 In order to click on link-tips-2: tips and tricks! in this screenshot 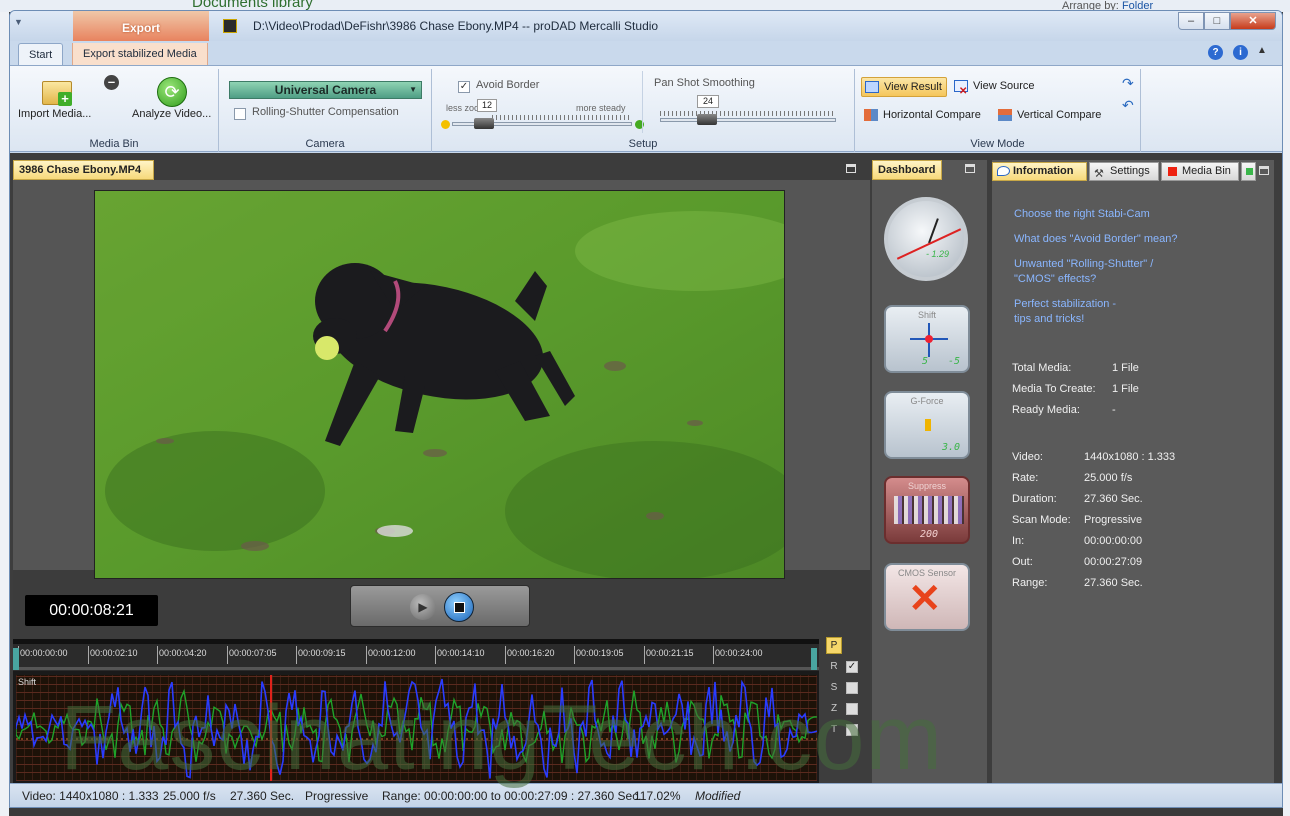, I will do `click(1049, 319)`.